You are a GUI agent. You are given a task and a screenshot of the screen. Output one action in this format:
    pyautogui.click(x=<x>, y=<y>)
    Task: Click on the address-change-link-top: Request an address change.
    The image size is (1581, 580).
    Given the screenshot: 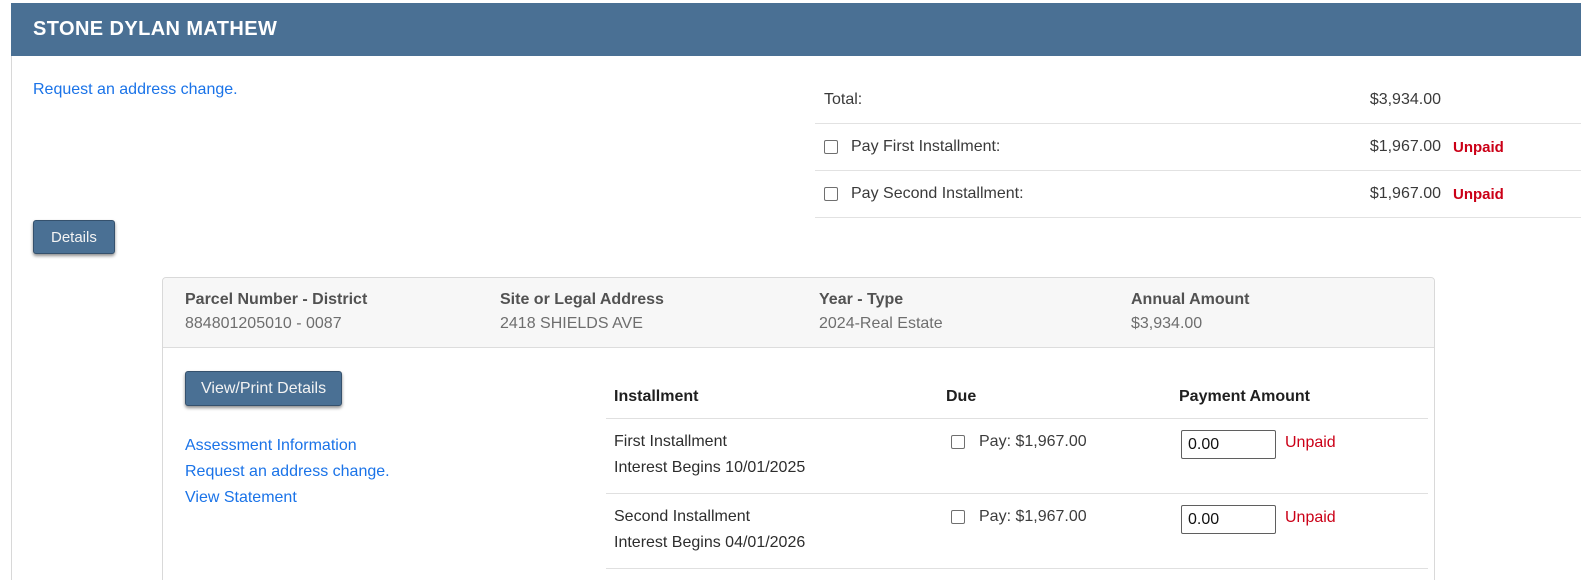 What is the action you would take?
    pyautogui.click(x=135, y=90)
    